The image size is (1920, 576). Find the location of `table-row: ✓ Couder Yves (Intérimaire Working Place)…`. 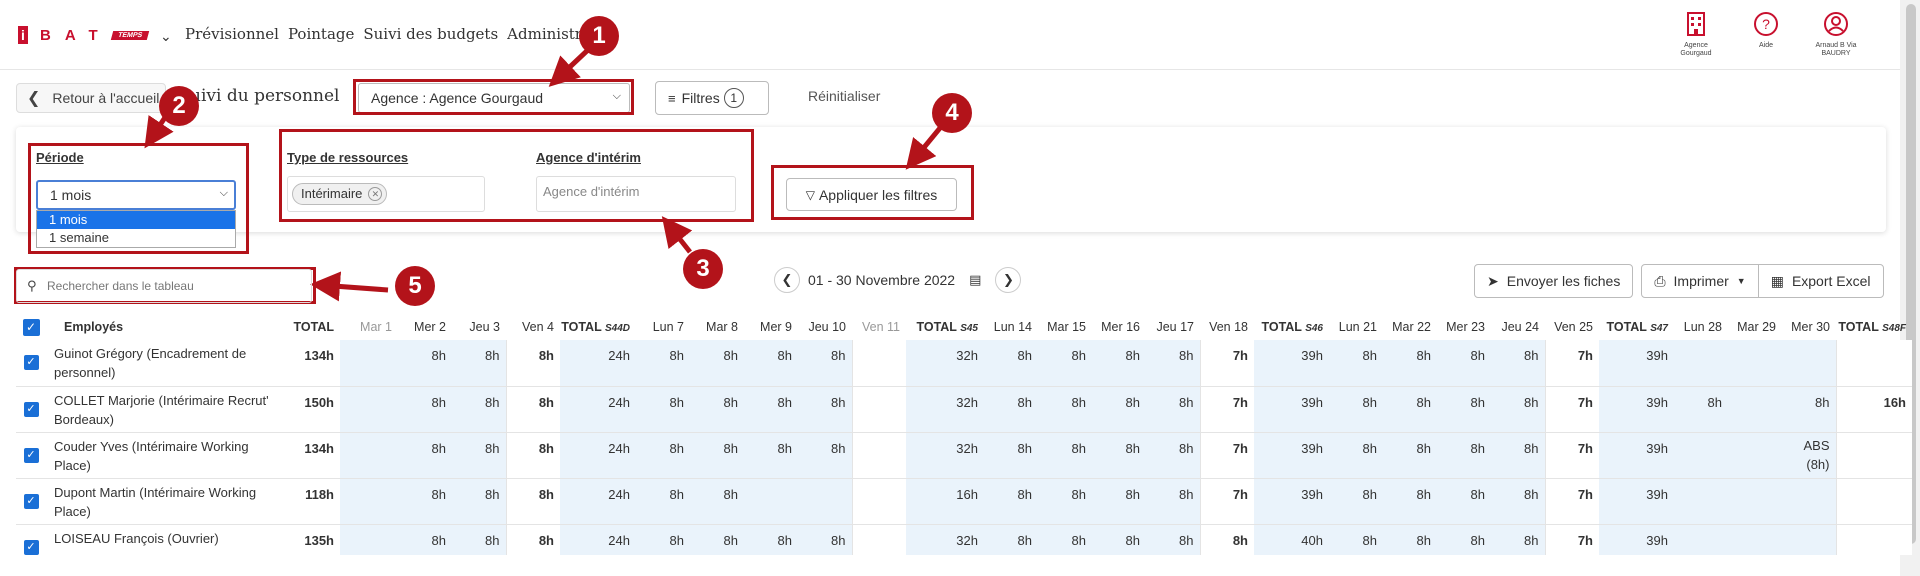

table-row: ✓ Couder Yves (Intérimaire Working Place)… is located at coordinates (964, 455).